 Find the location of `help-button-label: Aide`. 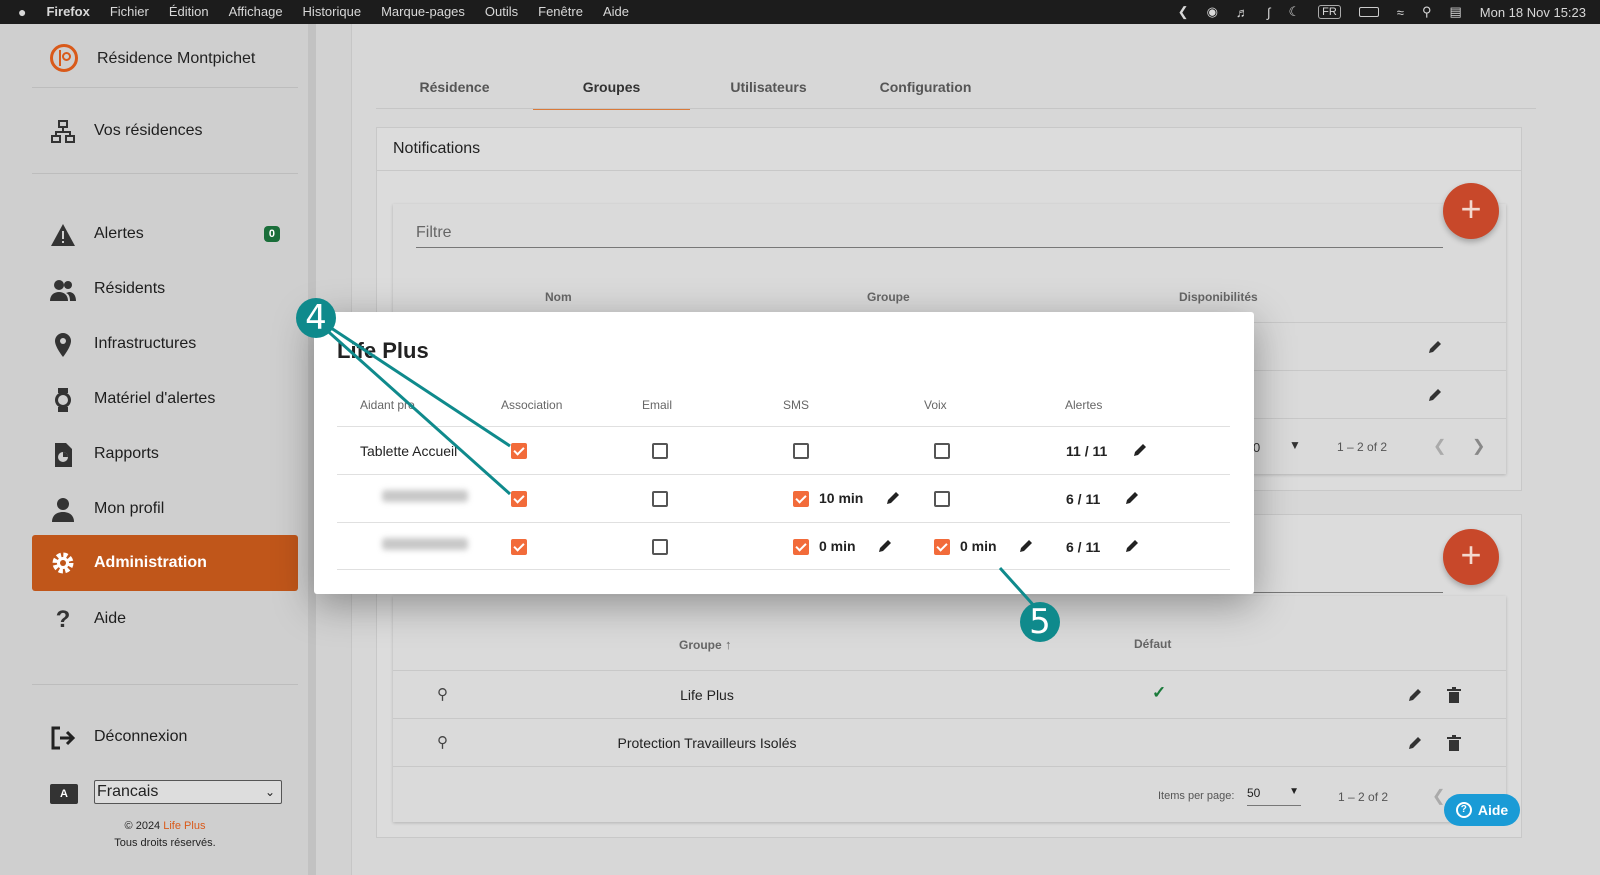

help-button-label: Aide is located at coordinates (1493, 810).